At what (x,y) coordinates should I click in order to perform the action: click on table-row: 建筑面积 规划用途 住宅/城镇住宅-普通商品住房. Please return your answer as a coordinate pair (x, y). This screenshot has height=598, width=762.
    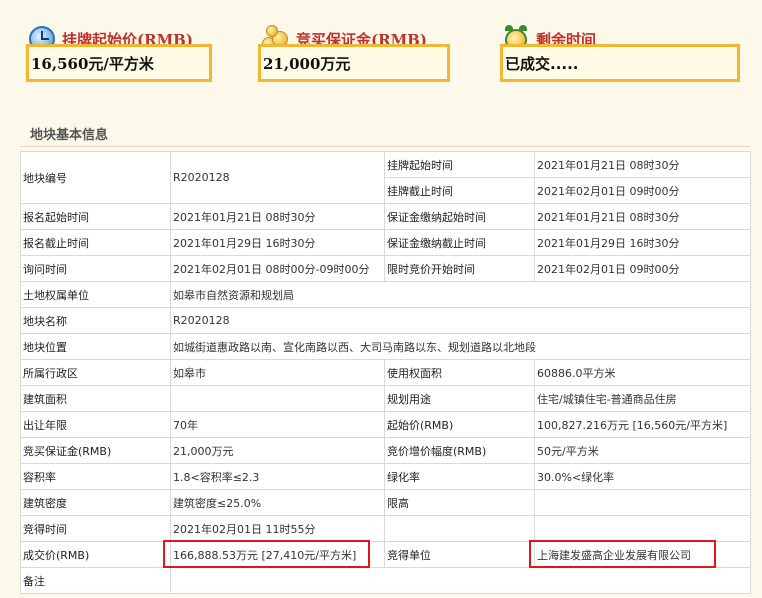
    Looking at the image, I should click on (385, 398).